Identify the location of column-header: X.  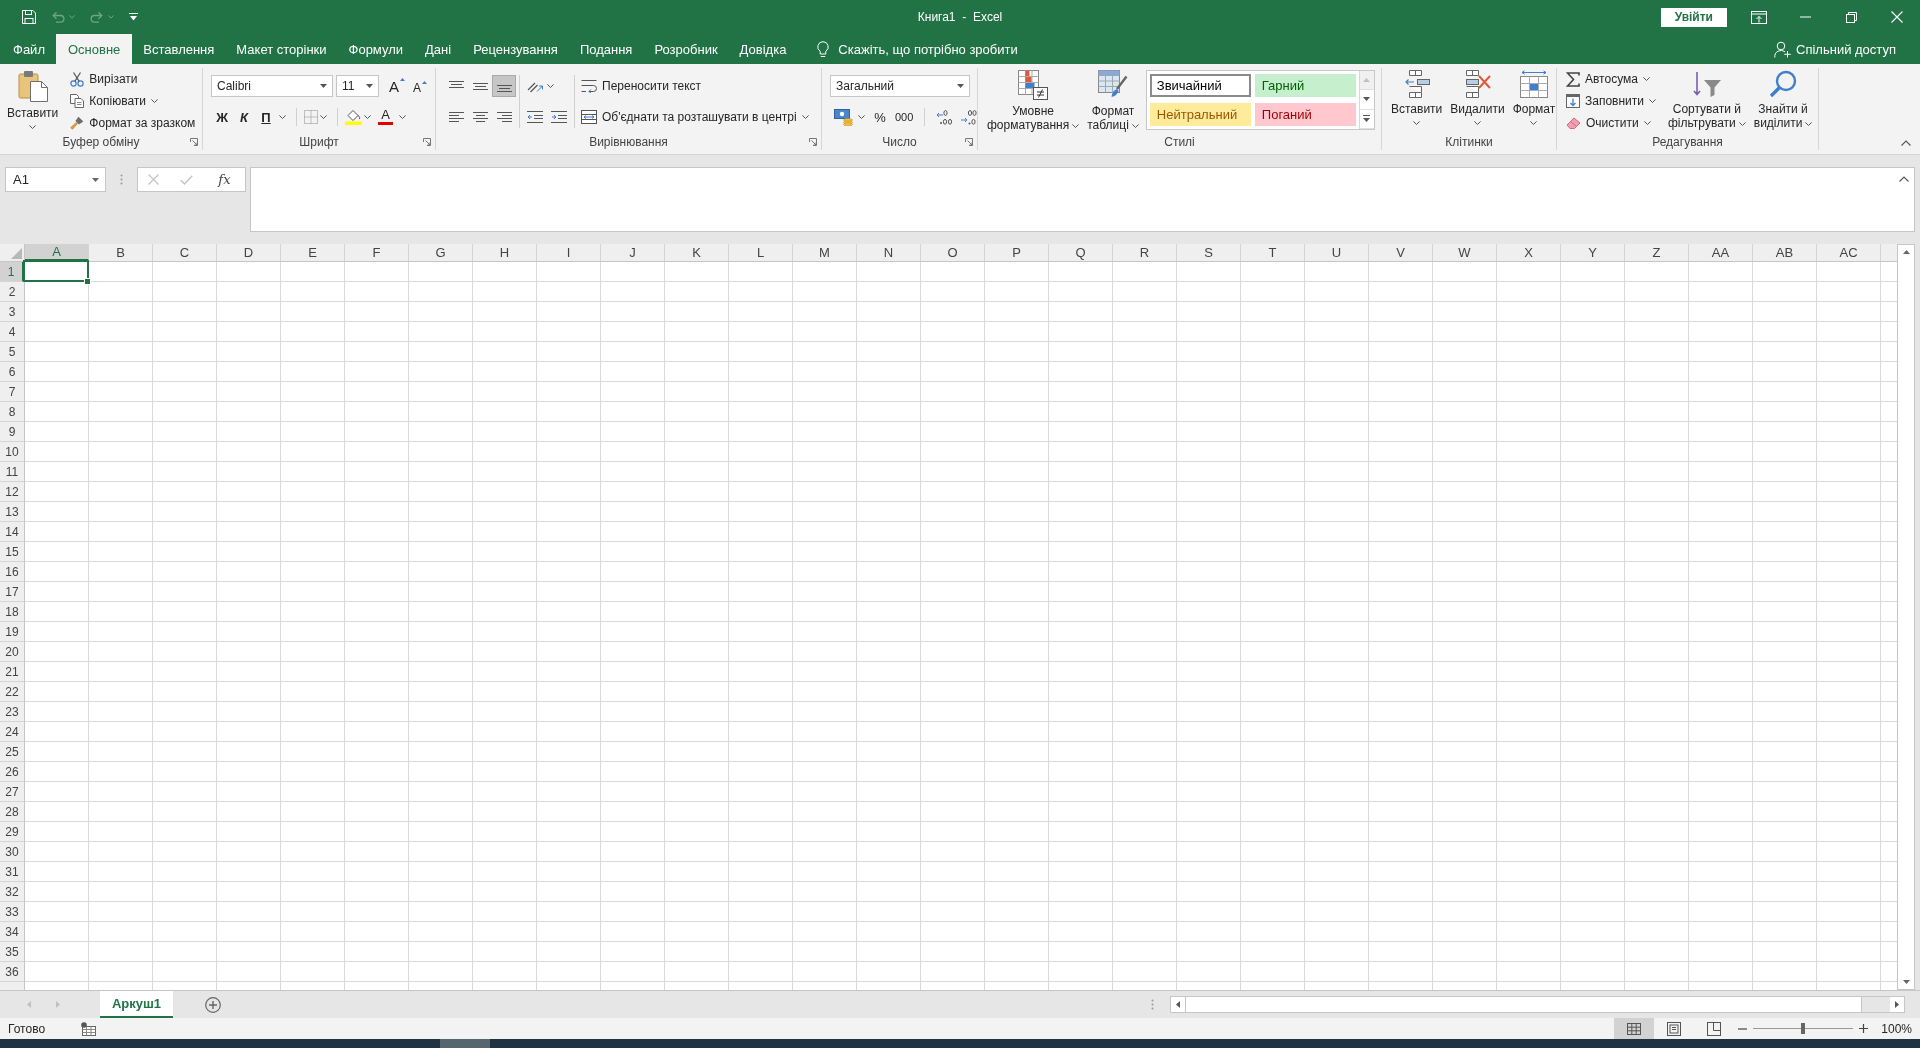
(1529, 252).